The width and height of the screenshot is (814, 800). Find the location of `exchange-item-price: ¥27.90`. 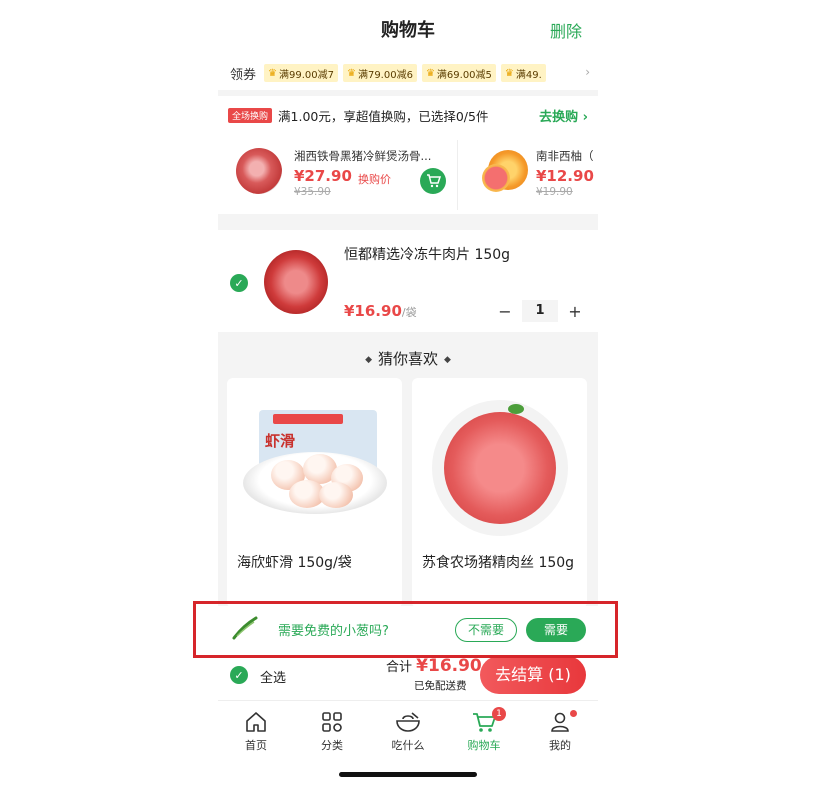

exchange-item-price: ¥27.90 is located at coordinates (323, 176).